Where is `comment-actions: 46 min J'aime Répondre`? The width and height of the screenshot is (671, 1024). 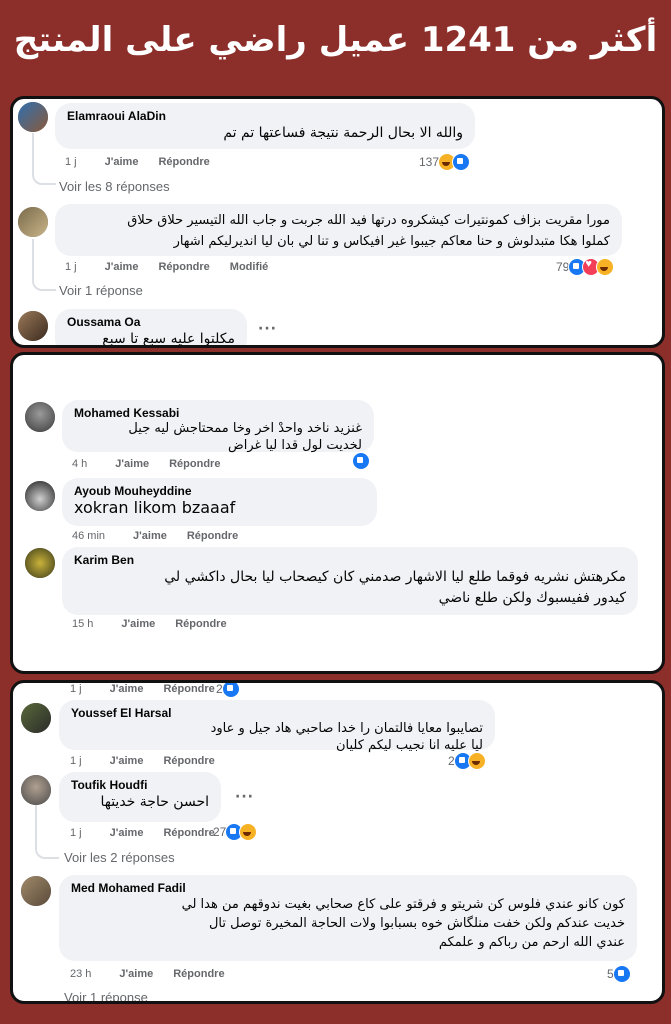
comment-actions: 46 min J'aime Répondre is located at coordinates (160, 536).